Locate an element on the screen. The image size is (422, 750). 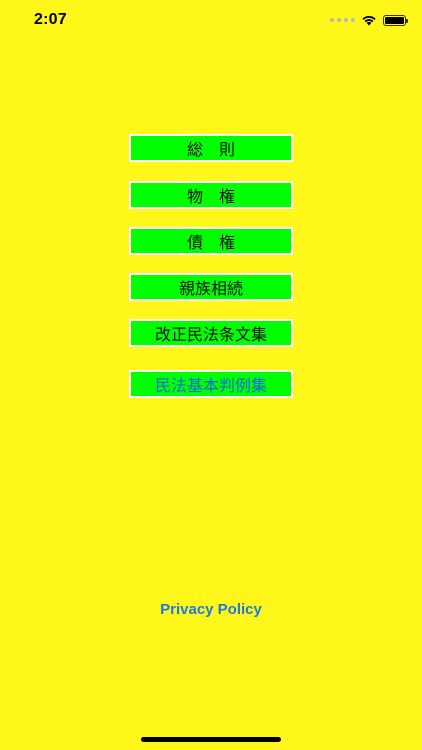
general-provisions-button: 総 則 is located at coordinates (211, 148).